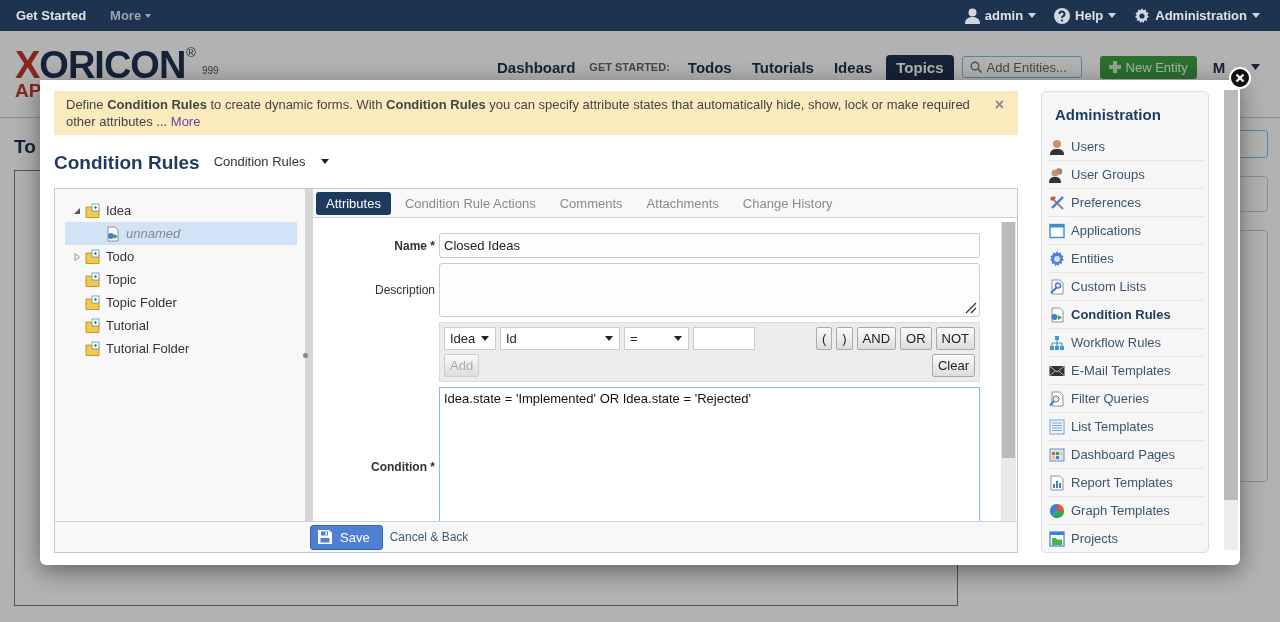  What do you see at coordinates (120, 256) in the screenshot?
I see `tree-item-label: Todo` at bounding box center [120, 256].